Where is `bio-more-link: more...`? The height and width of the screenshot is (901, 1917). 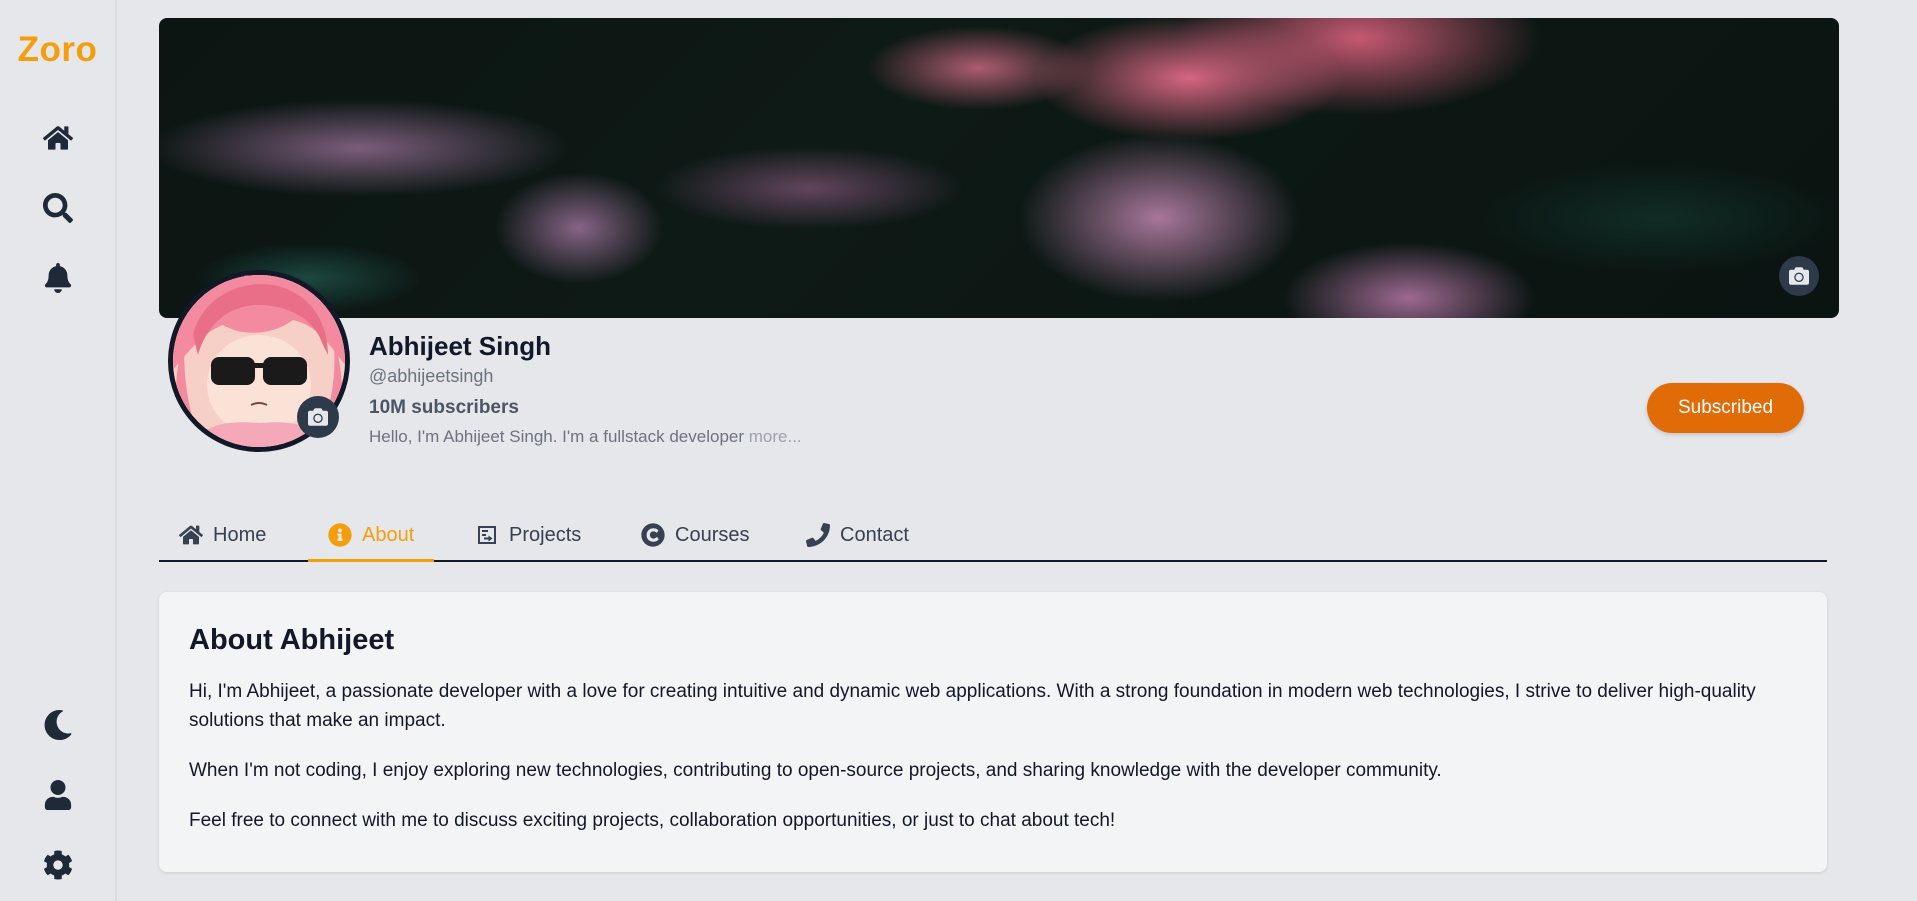
bio-more-link: more... is located at coordinates (775, 436).